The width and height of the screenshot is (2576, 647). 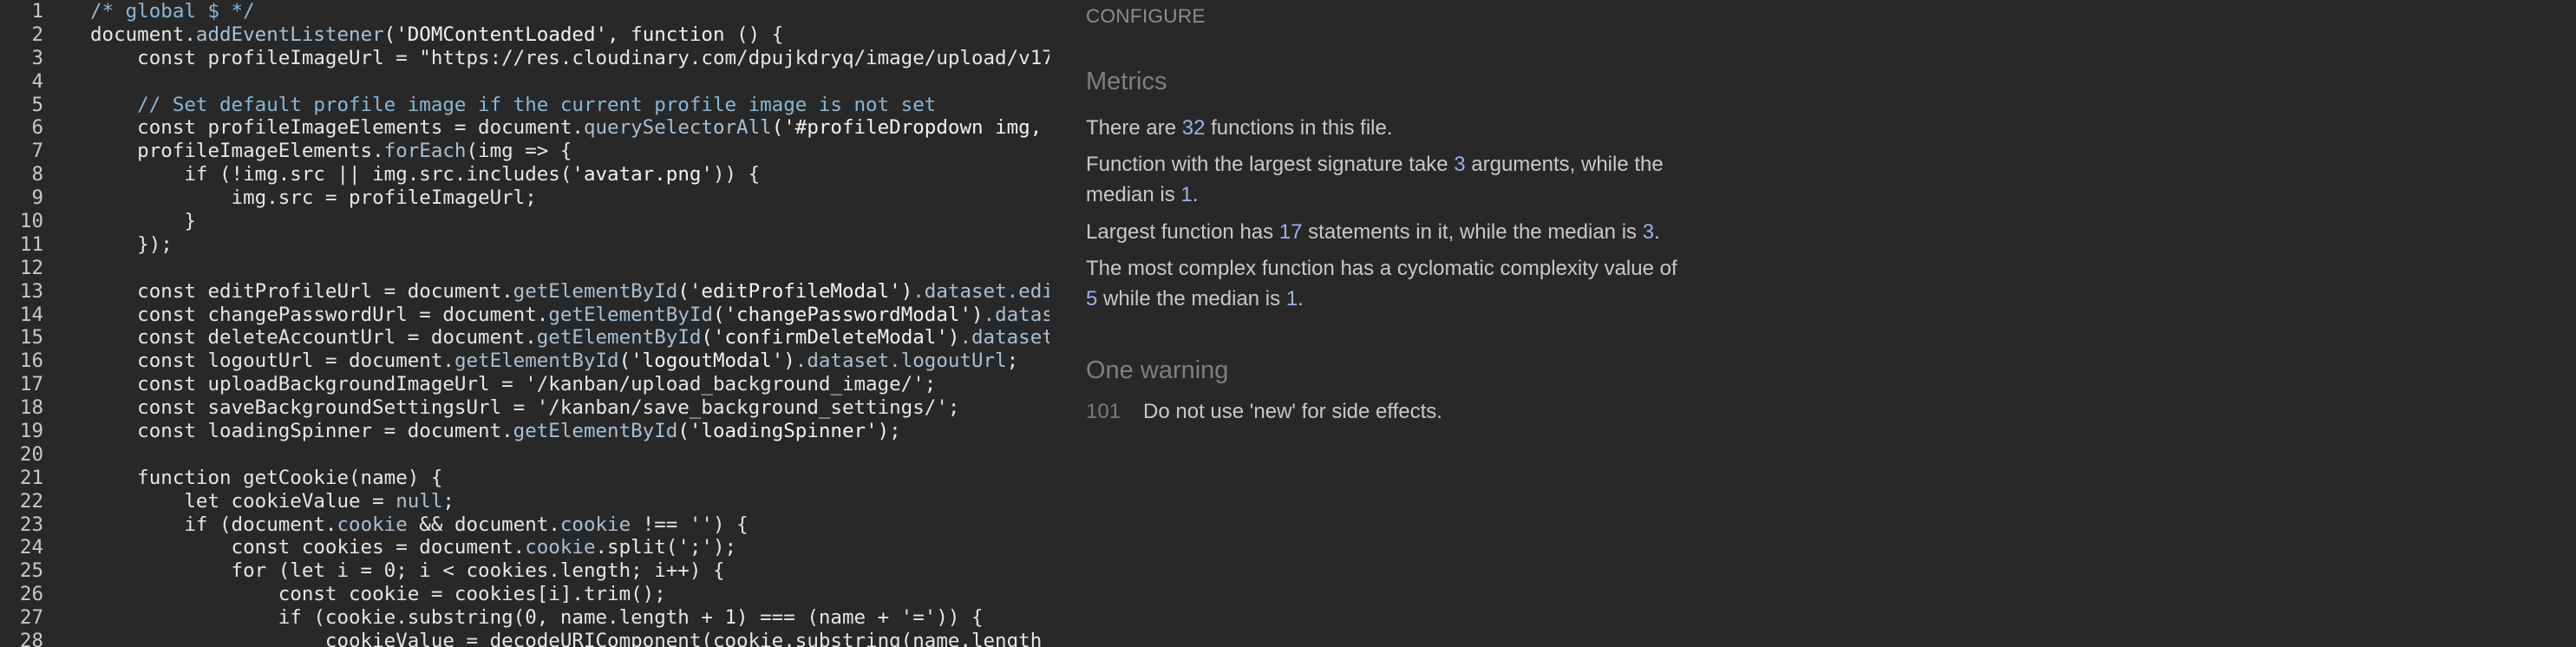 What do you see at coordinates (378, 594) in the screenshot?
I see `line-code: const cookie = cookies[i].trim();` at bounding box center [378, 594].